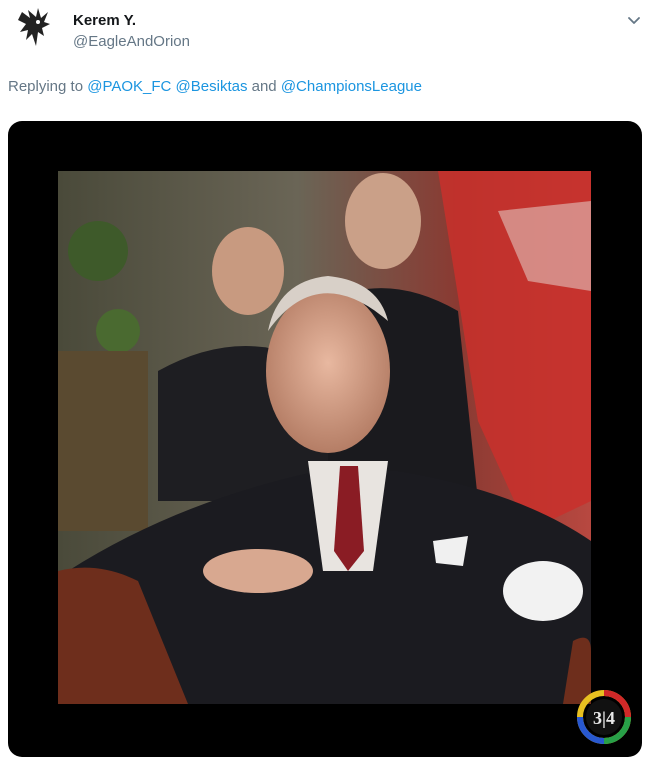 The image size is (653, 768). I want to click on eagle-emblem-icon, so click(34, 28).